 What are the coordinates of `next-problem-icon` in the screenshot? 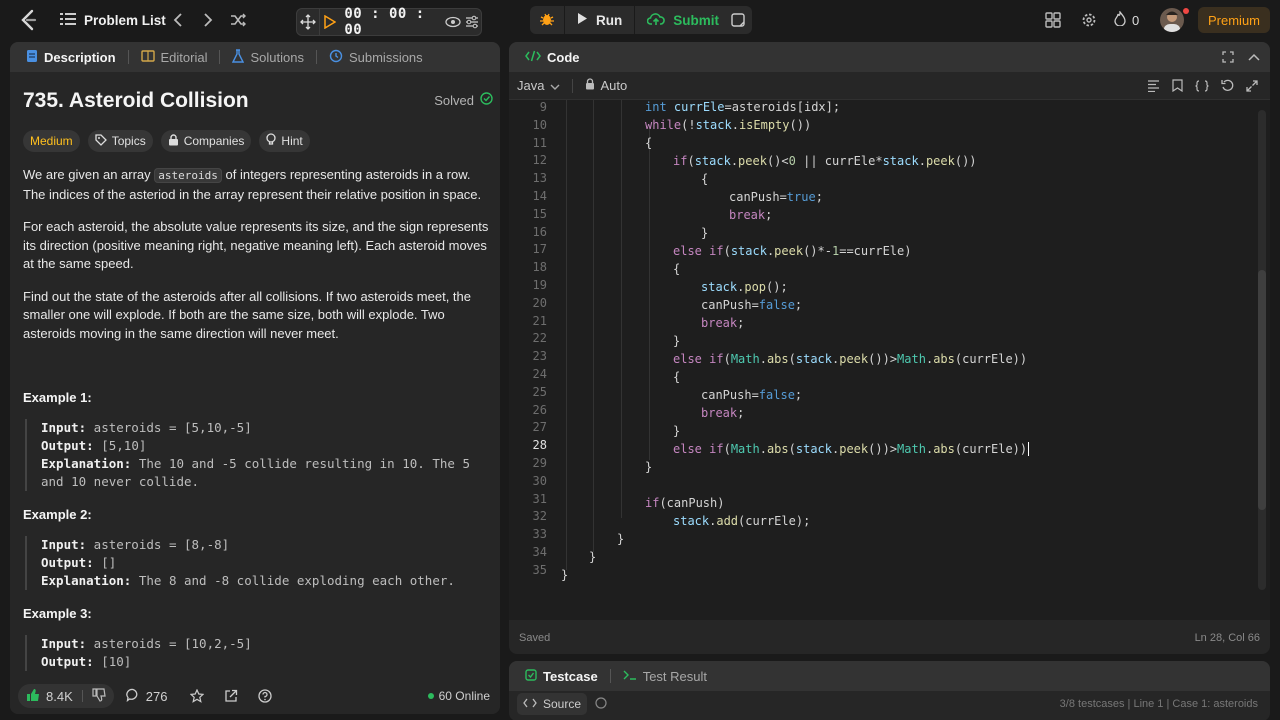 It's located at (208, 20).